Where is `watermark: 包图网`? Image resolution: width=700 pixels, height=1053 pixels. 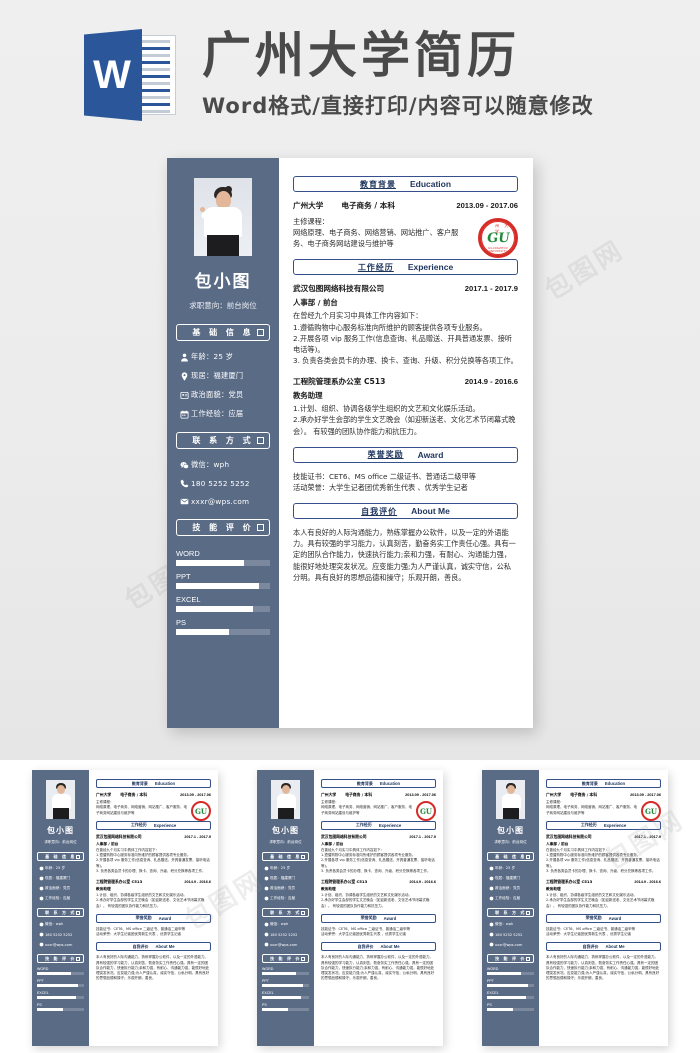
watermark: 包图网 is located at coordinates (584, 270).